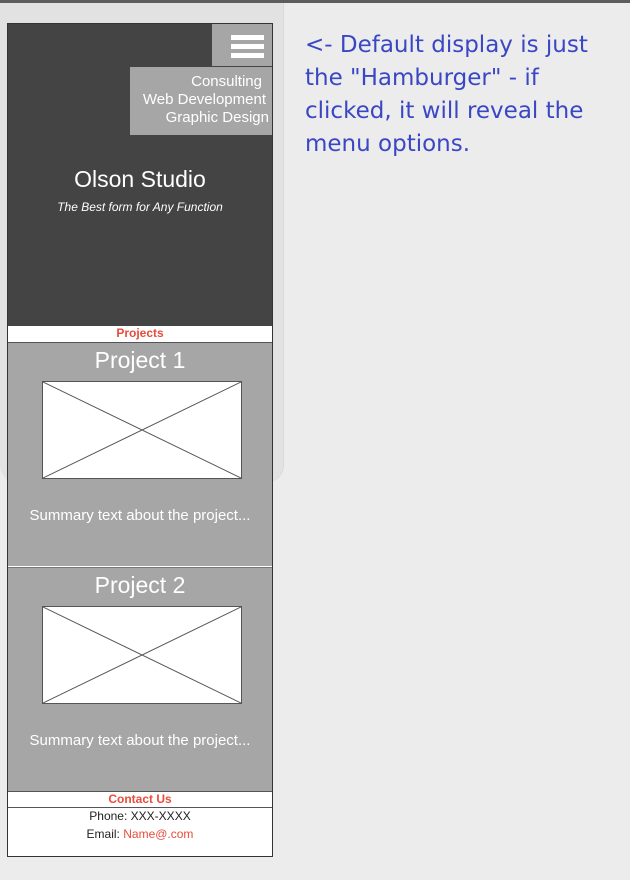 Image resolution: width=630 pixels, height=880 pixels. I want to click on menu-item-graphic-design: Graphic Design, so click(217, 118).